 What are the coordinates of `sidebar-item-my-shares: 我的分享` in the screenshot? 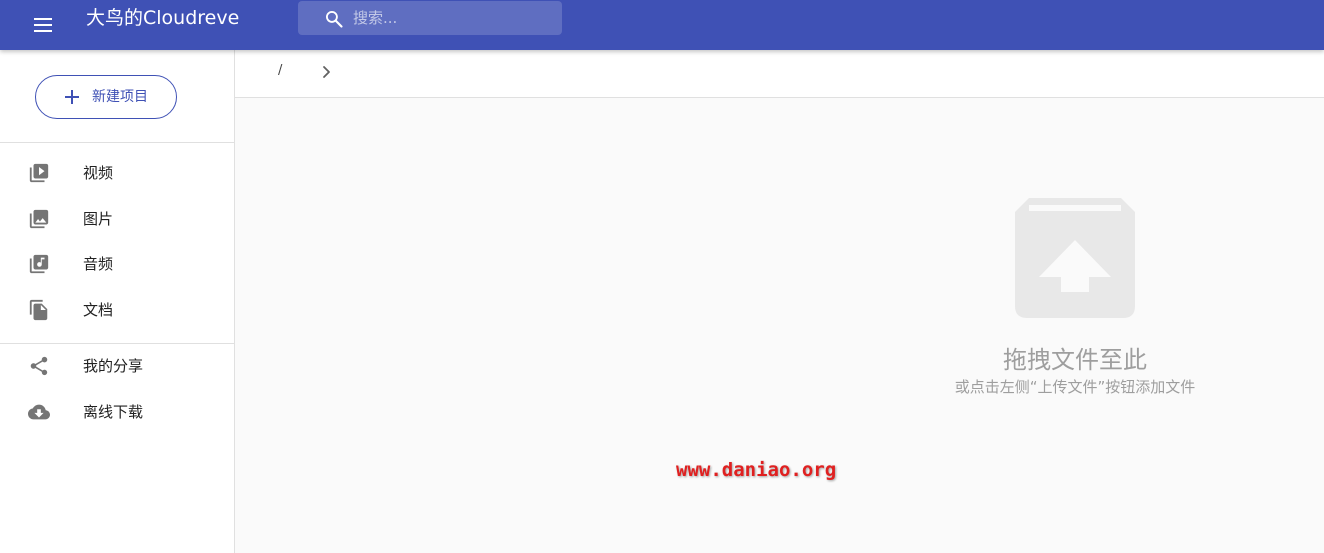 It's located at (117, 366).